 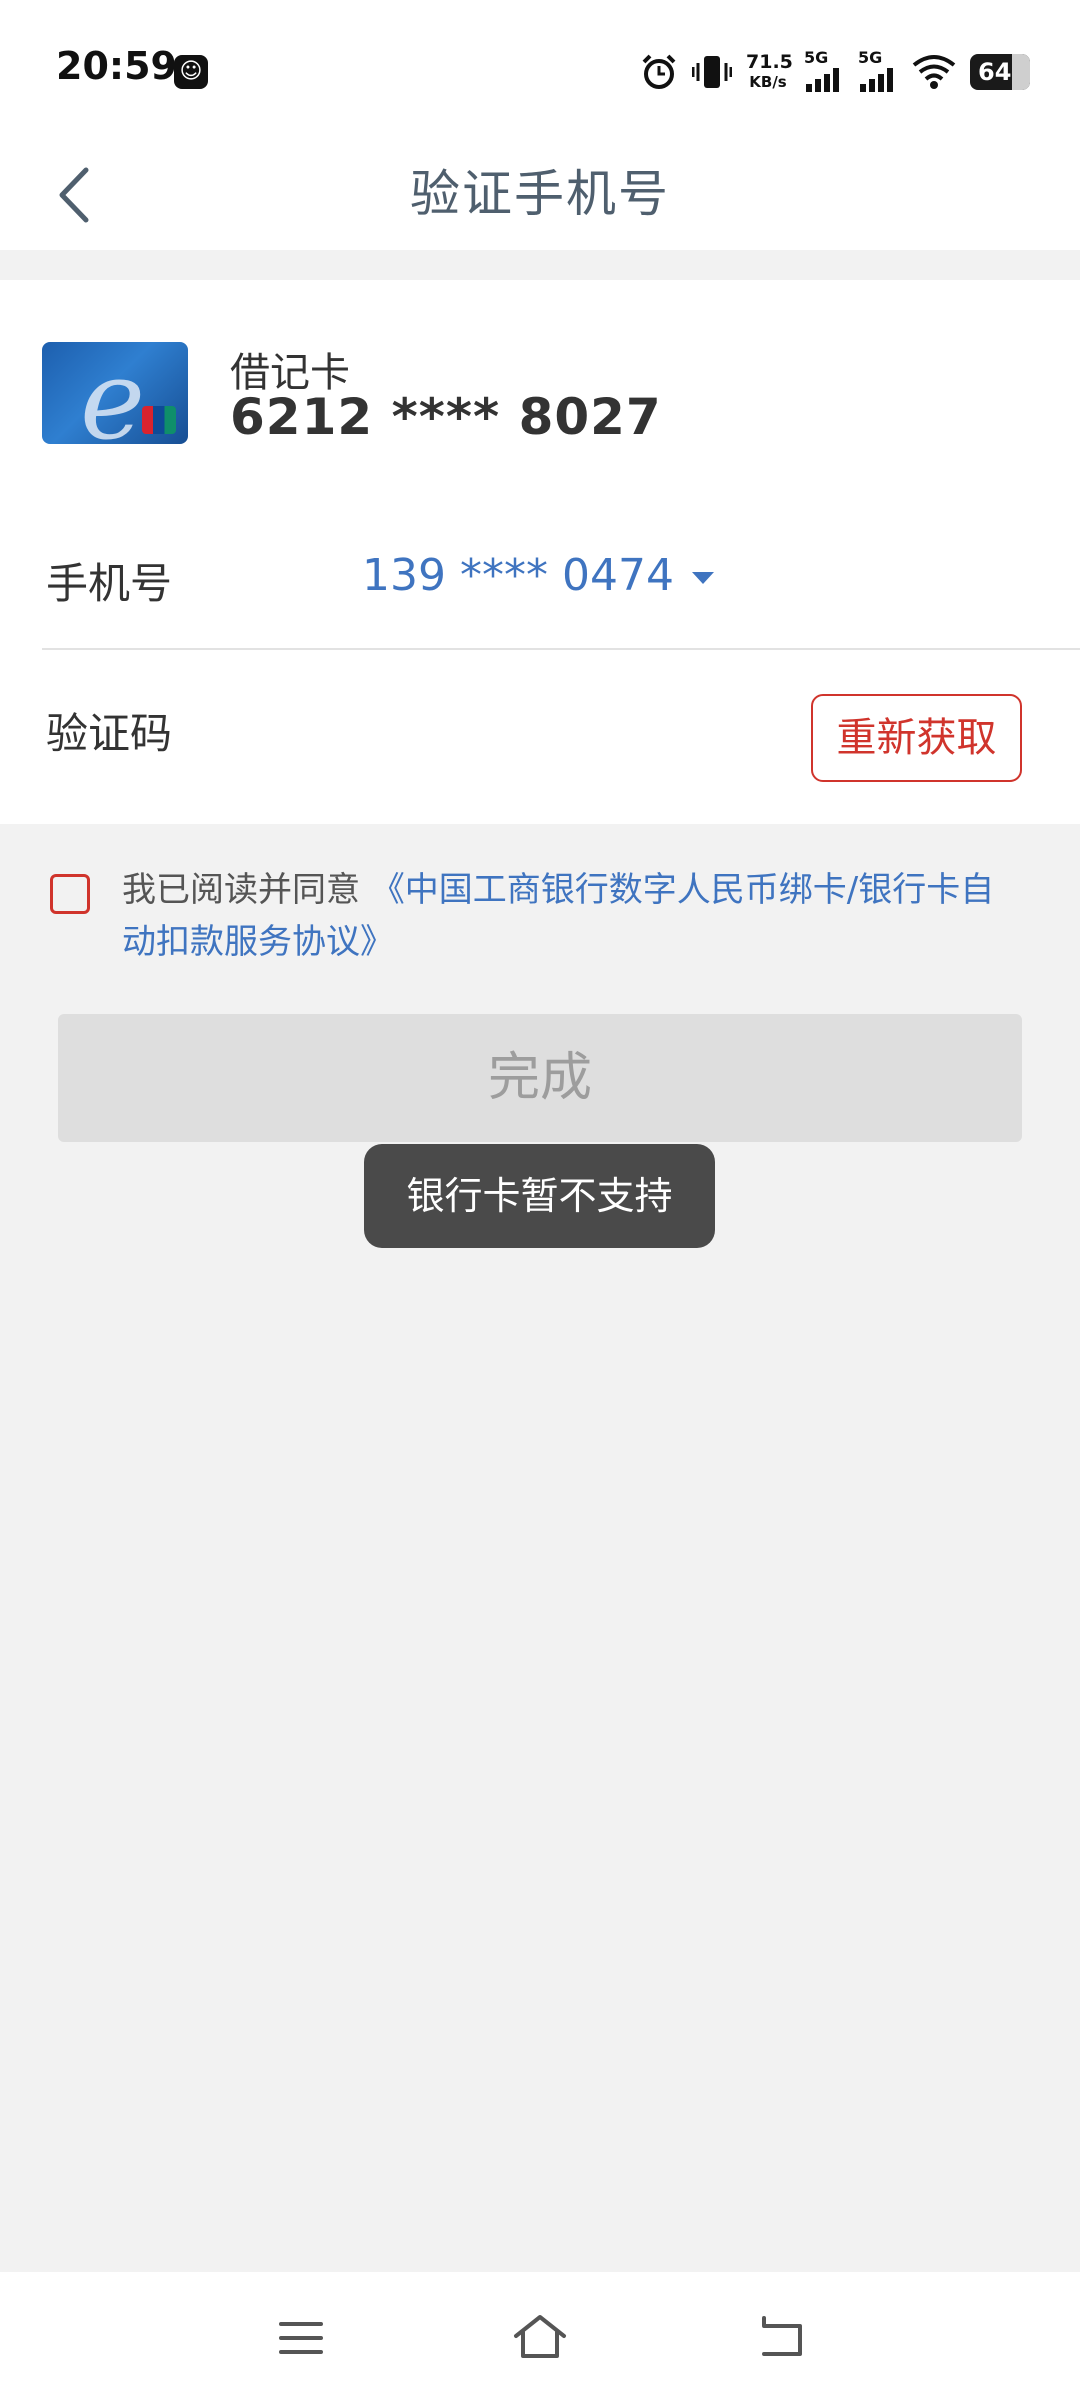 I want to click on signal-icon-2: 5G, so click(x=878, y=70).